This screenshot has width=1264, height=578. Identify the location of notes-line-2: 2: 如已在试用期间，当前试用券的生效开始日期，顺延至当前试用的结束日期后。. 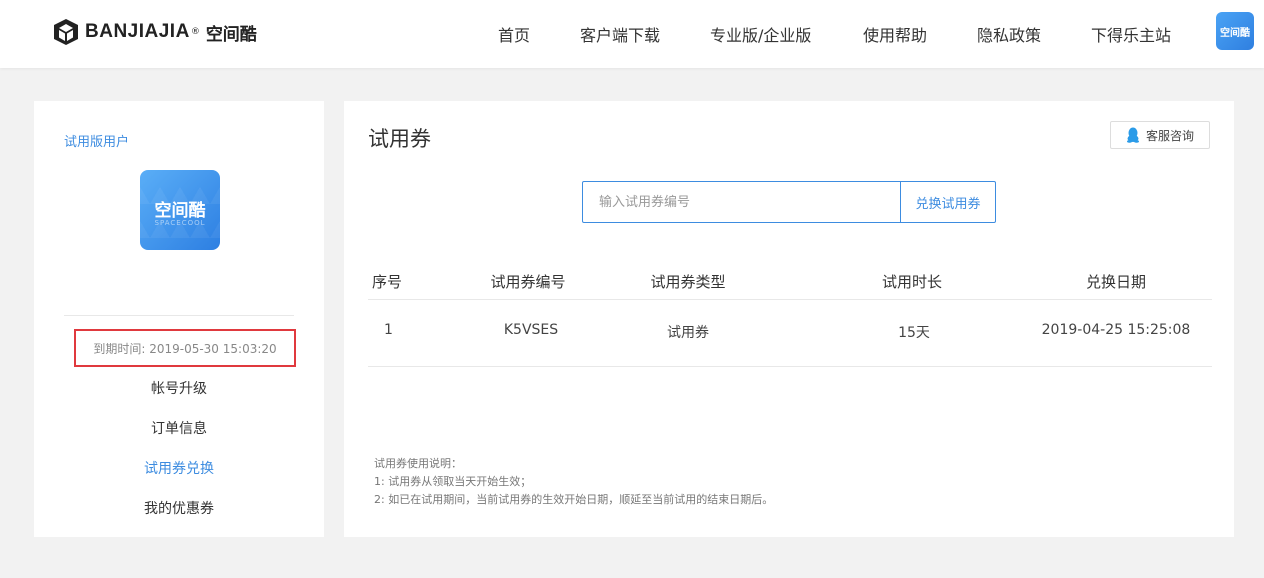
(574, 499).